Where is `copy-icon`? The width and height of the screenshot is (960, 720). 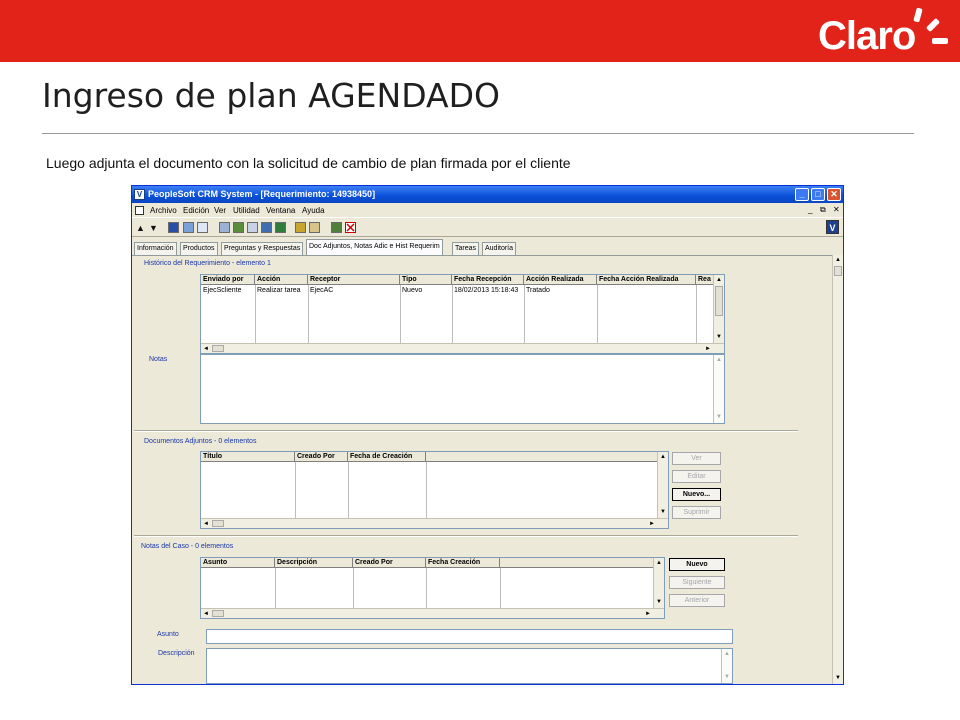 copy-icon is located at coordinates (188, 227).